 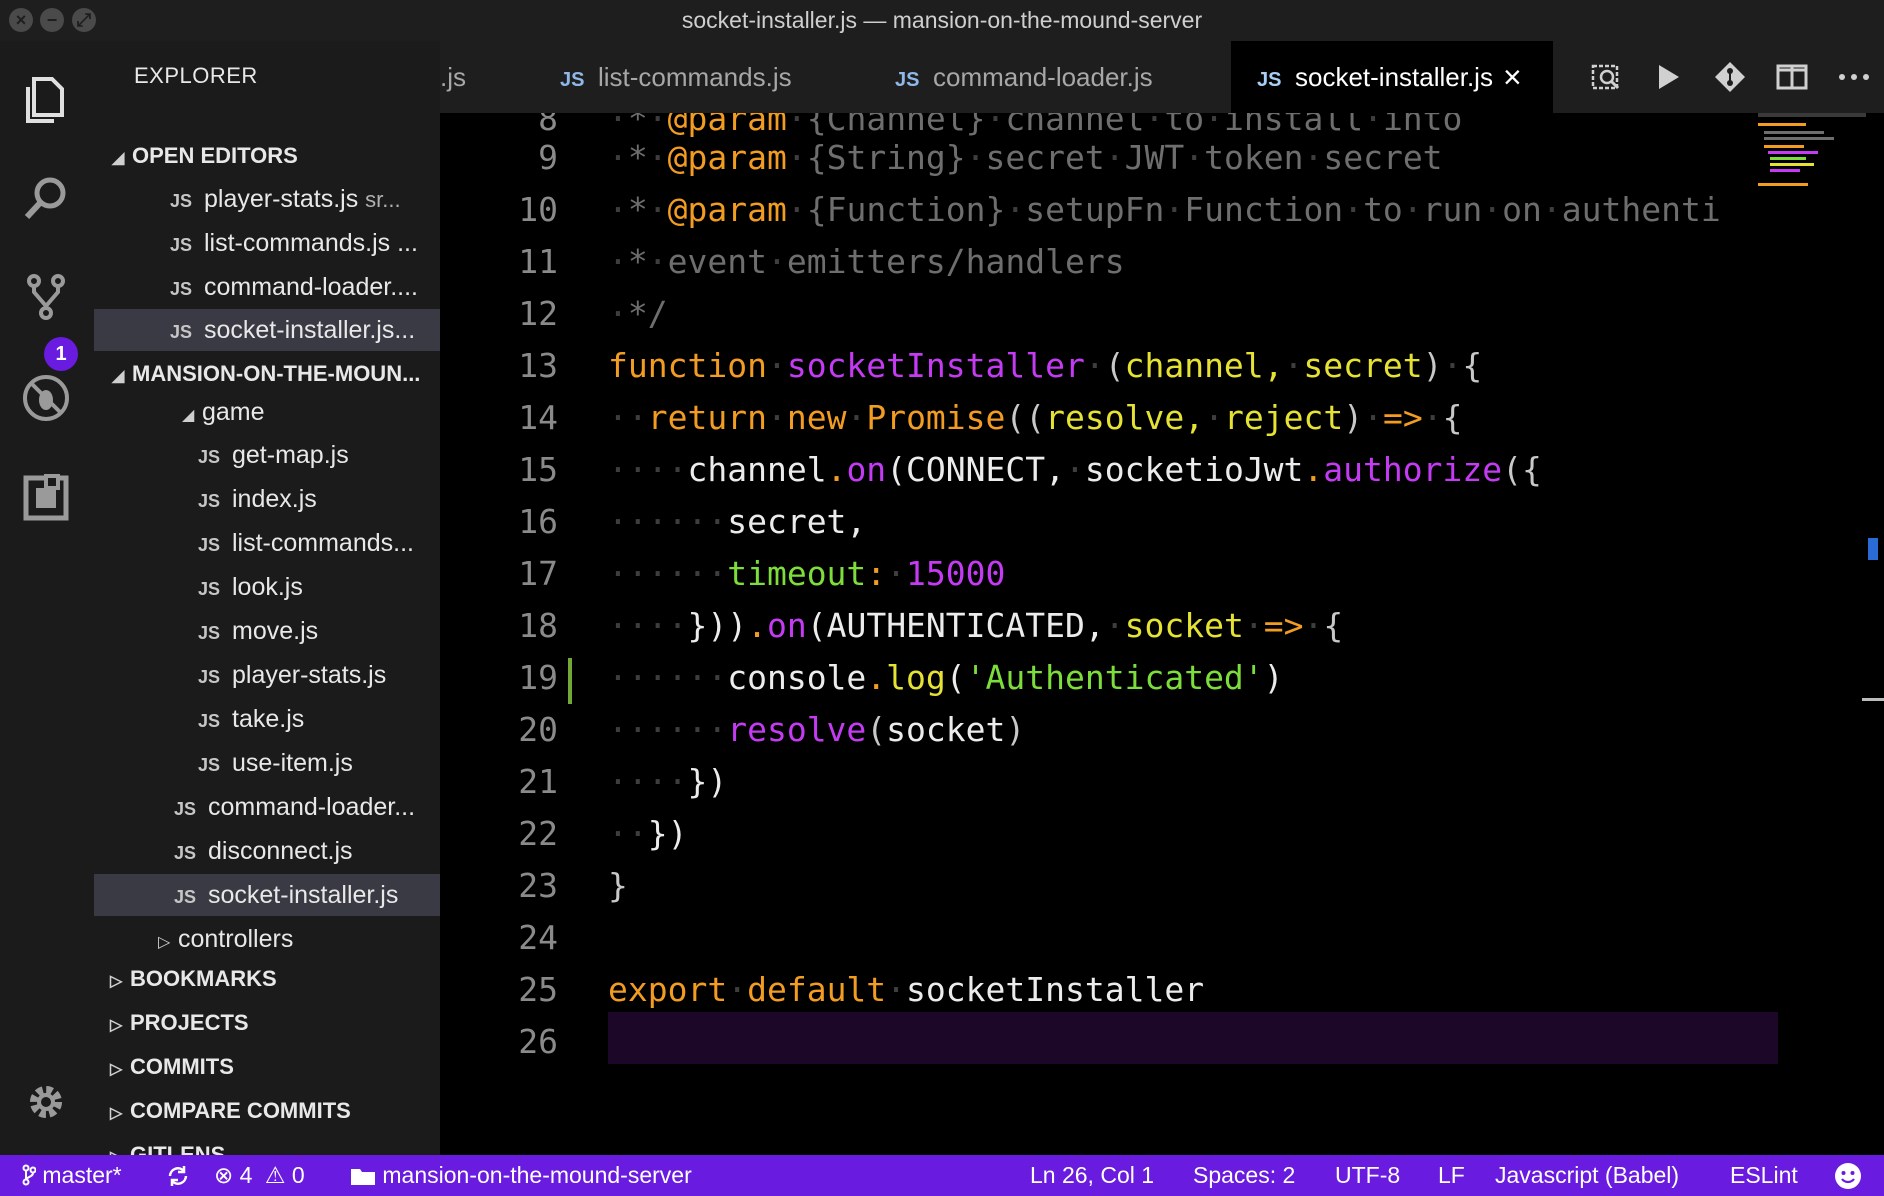 I want to click on tab-socket-installer: JS socket-installer.js ×, so click(x=1392, y=77).